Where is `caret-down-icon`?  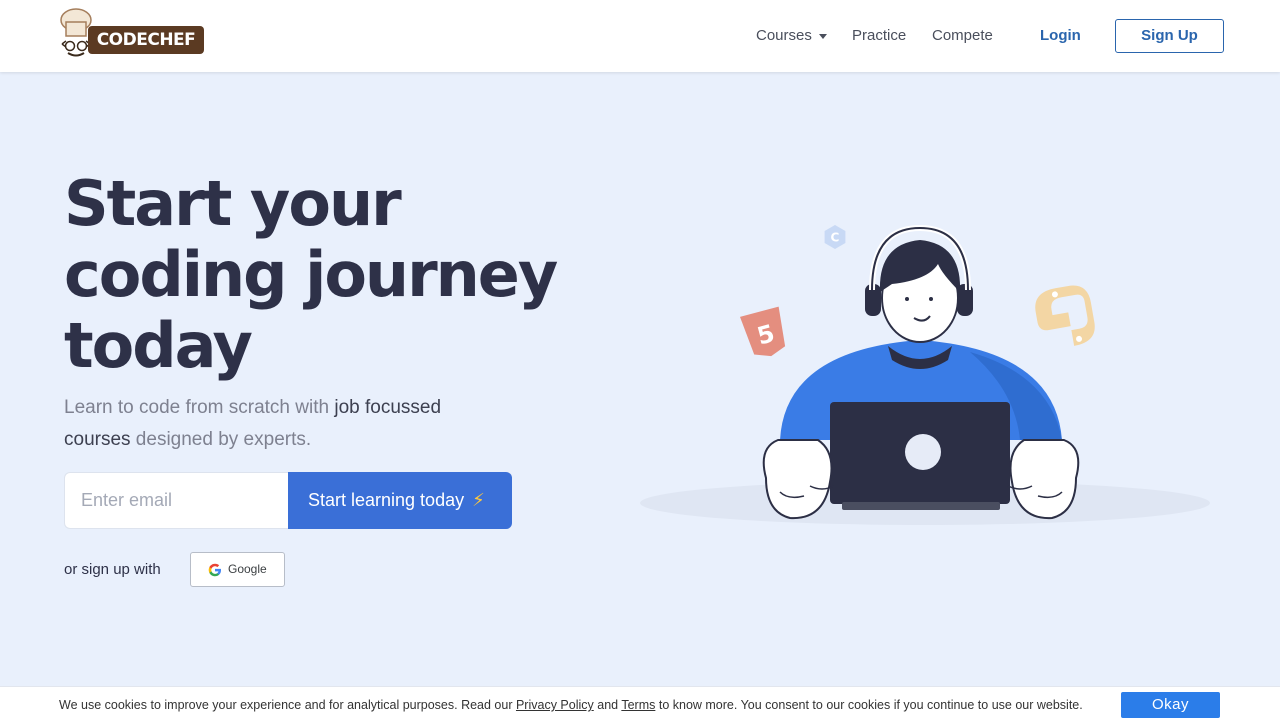 caret-down-icon is located at coordinates (822, 36).